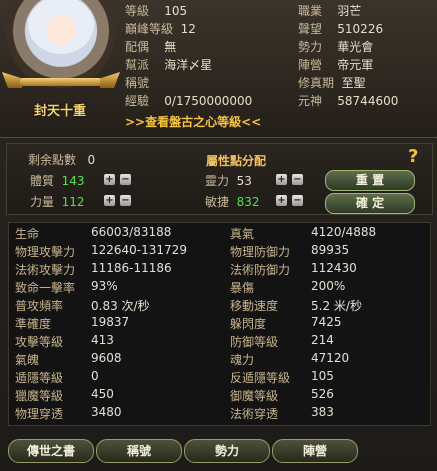 The image size is (437, 471). I want to click on stat-value: 93%, so click(104, 286).